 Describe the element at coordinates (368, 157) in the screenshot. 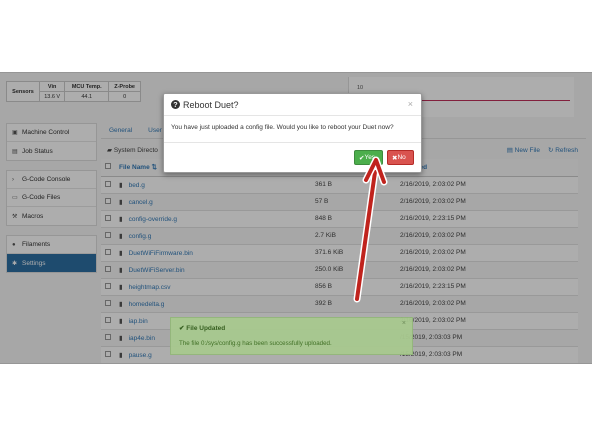

I see `yes-button: ✔ Yes` at that location.